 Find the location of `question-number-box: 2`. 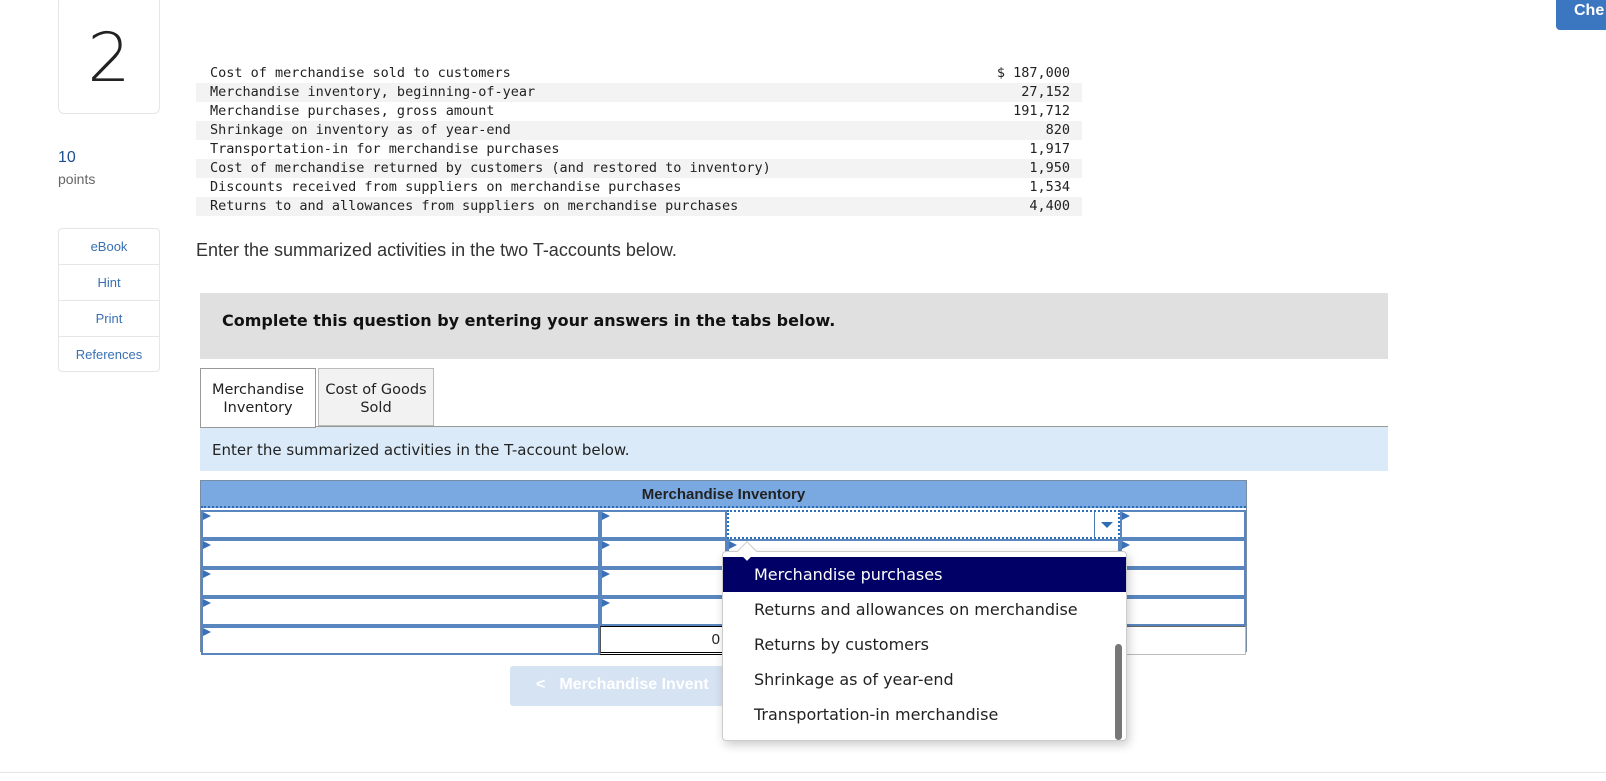

question-number-box: 2 is located at coordinates (109, 57).